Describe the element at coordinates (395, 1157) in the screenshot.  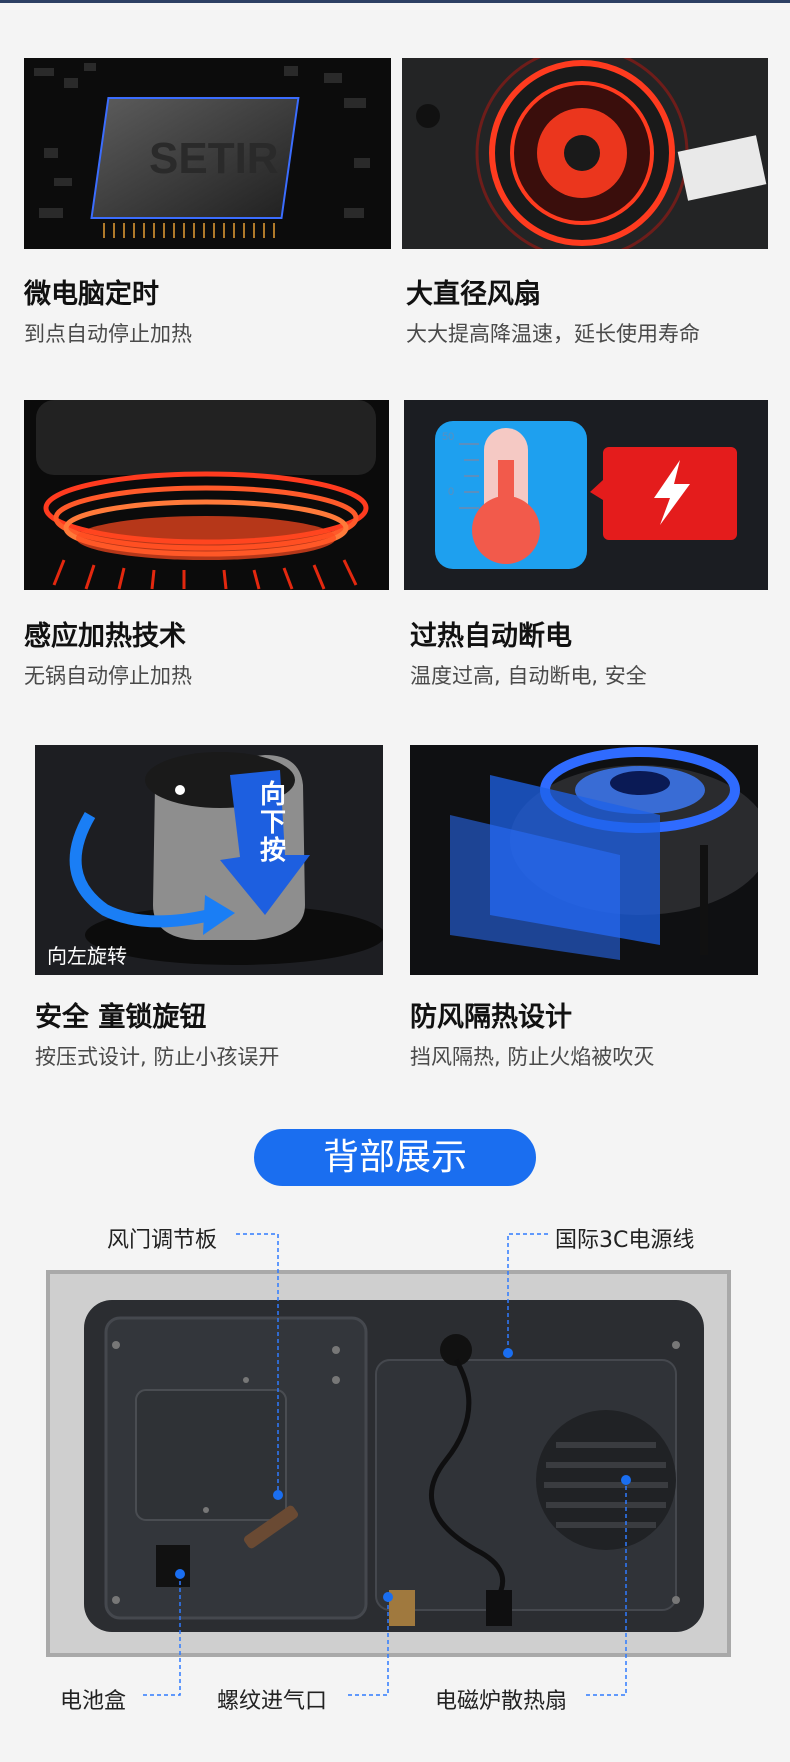
I see `section-title-back-view: 背部展示` at that location.